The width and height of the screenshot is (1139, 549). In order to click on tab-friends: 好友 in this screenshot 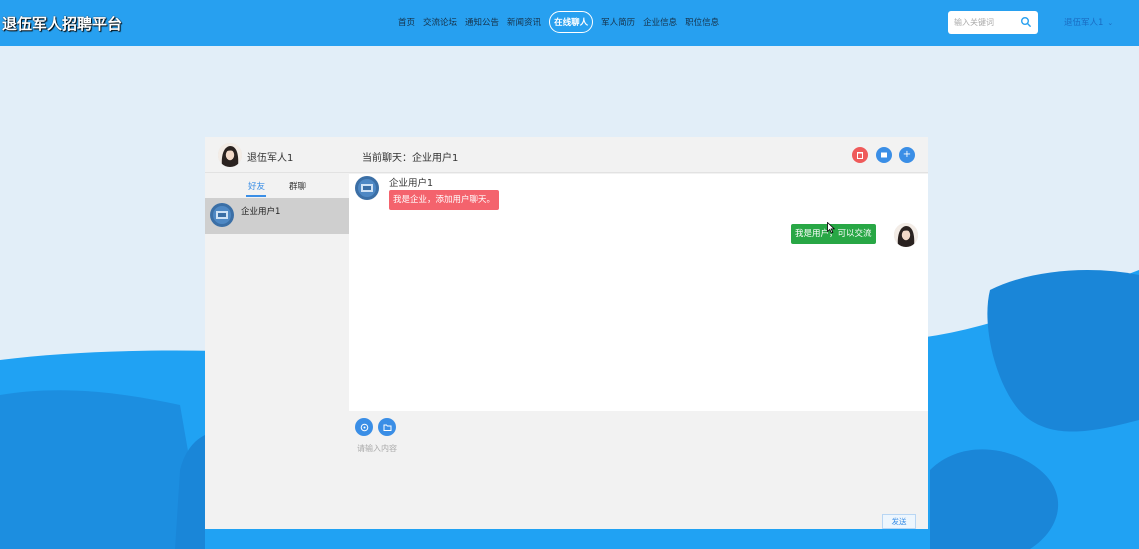, I will do `click(256, 186)`.